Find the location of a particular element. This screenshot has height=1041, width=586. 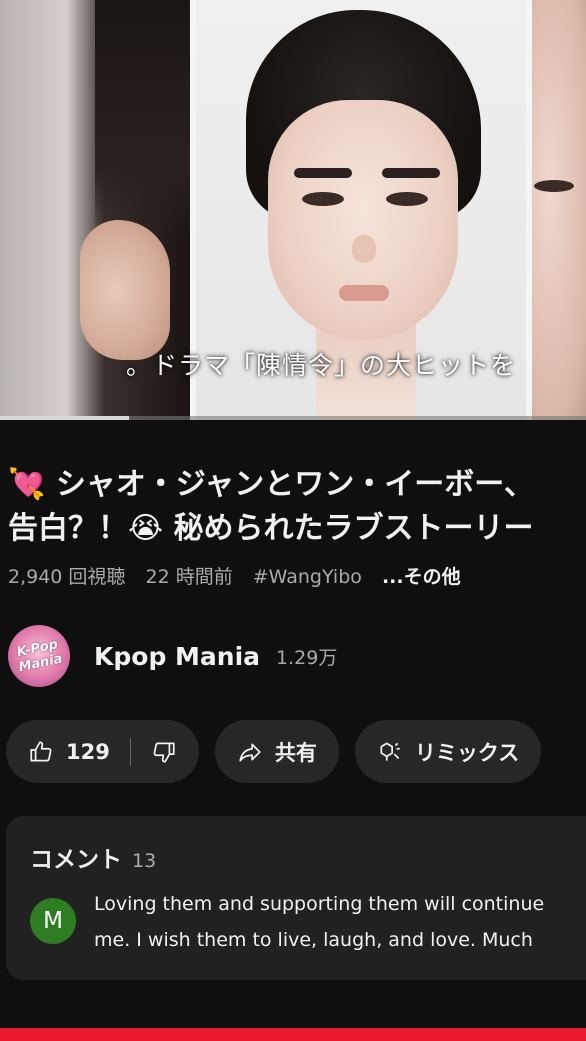

dislike-button is located at coordinates (164, 752).